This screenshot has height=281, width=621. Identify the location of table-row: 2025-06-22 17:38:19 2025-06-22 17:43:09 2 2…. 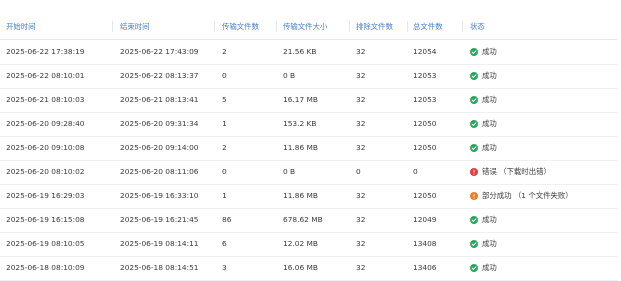
(309, 52).